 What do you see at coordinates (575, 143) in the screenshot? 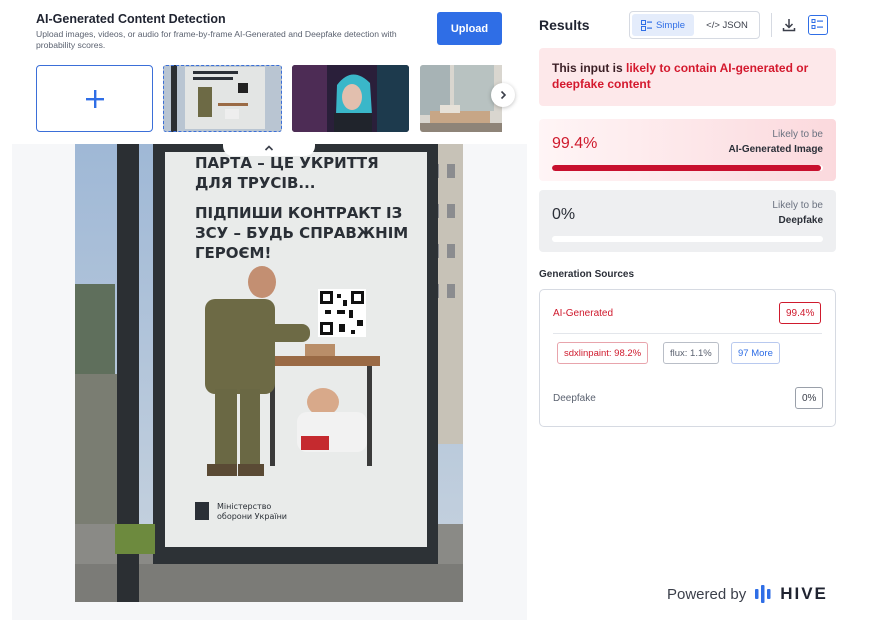
I see `ai-score-value: 99.4%` at bounding box center [575, 143].